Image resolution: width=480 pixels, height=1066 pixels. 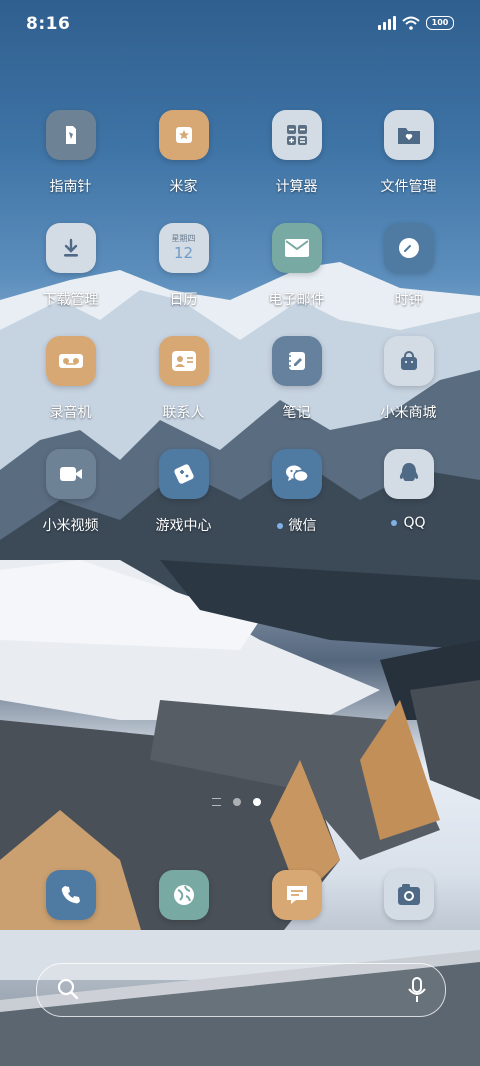 I want to click on status-bar: 8:16 100, so click(x=240, y=25).